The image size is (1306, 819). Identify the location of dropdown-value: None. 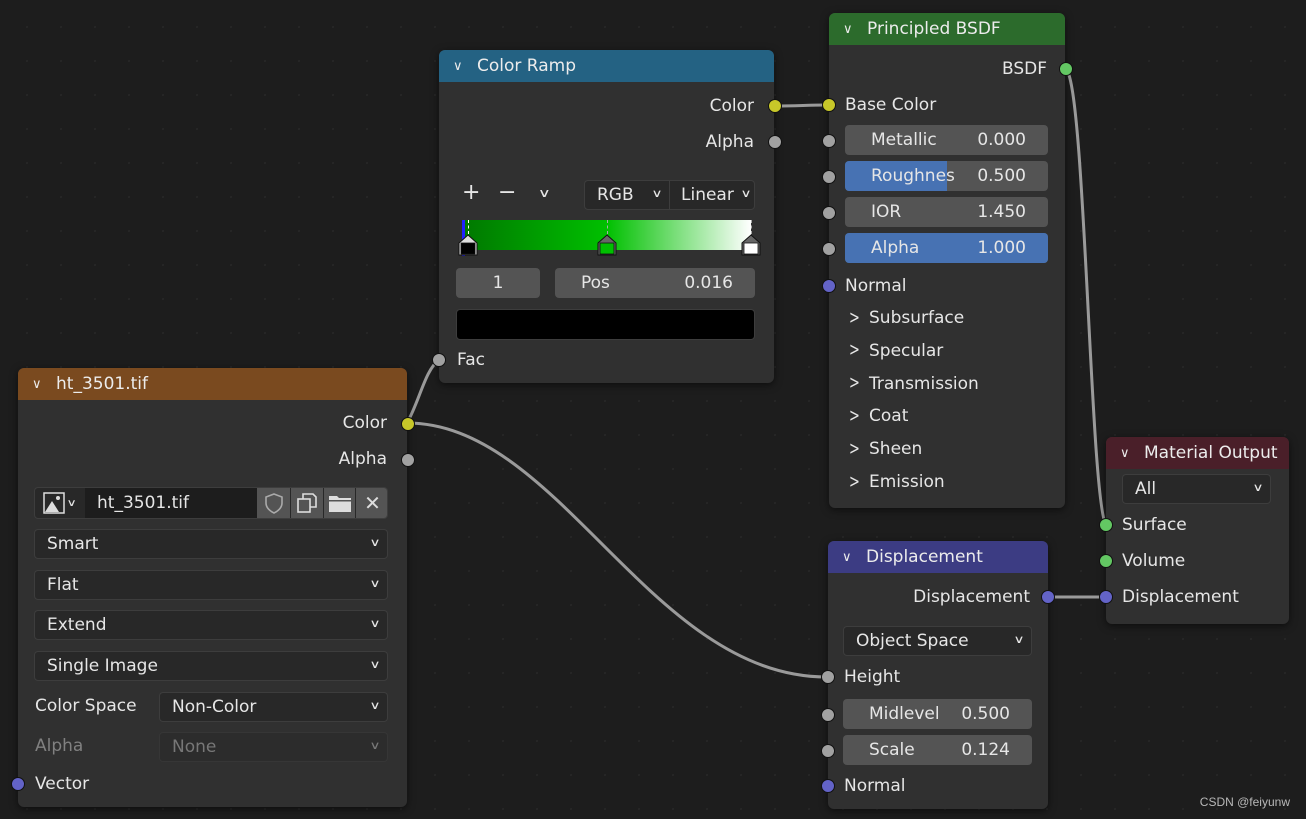
(194, 747).